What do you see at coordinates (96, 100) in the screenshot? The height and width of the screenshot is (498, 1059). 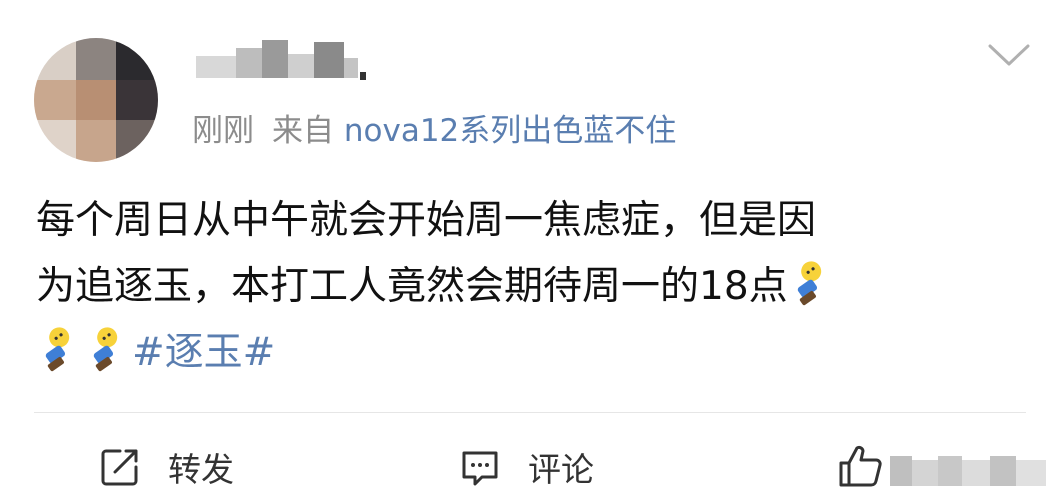 I see `avatar` at bounding box center [96, 100].